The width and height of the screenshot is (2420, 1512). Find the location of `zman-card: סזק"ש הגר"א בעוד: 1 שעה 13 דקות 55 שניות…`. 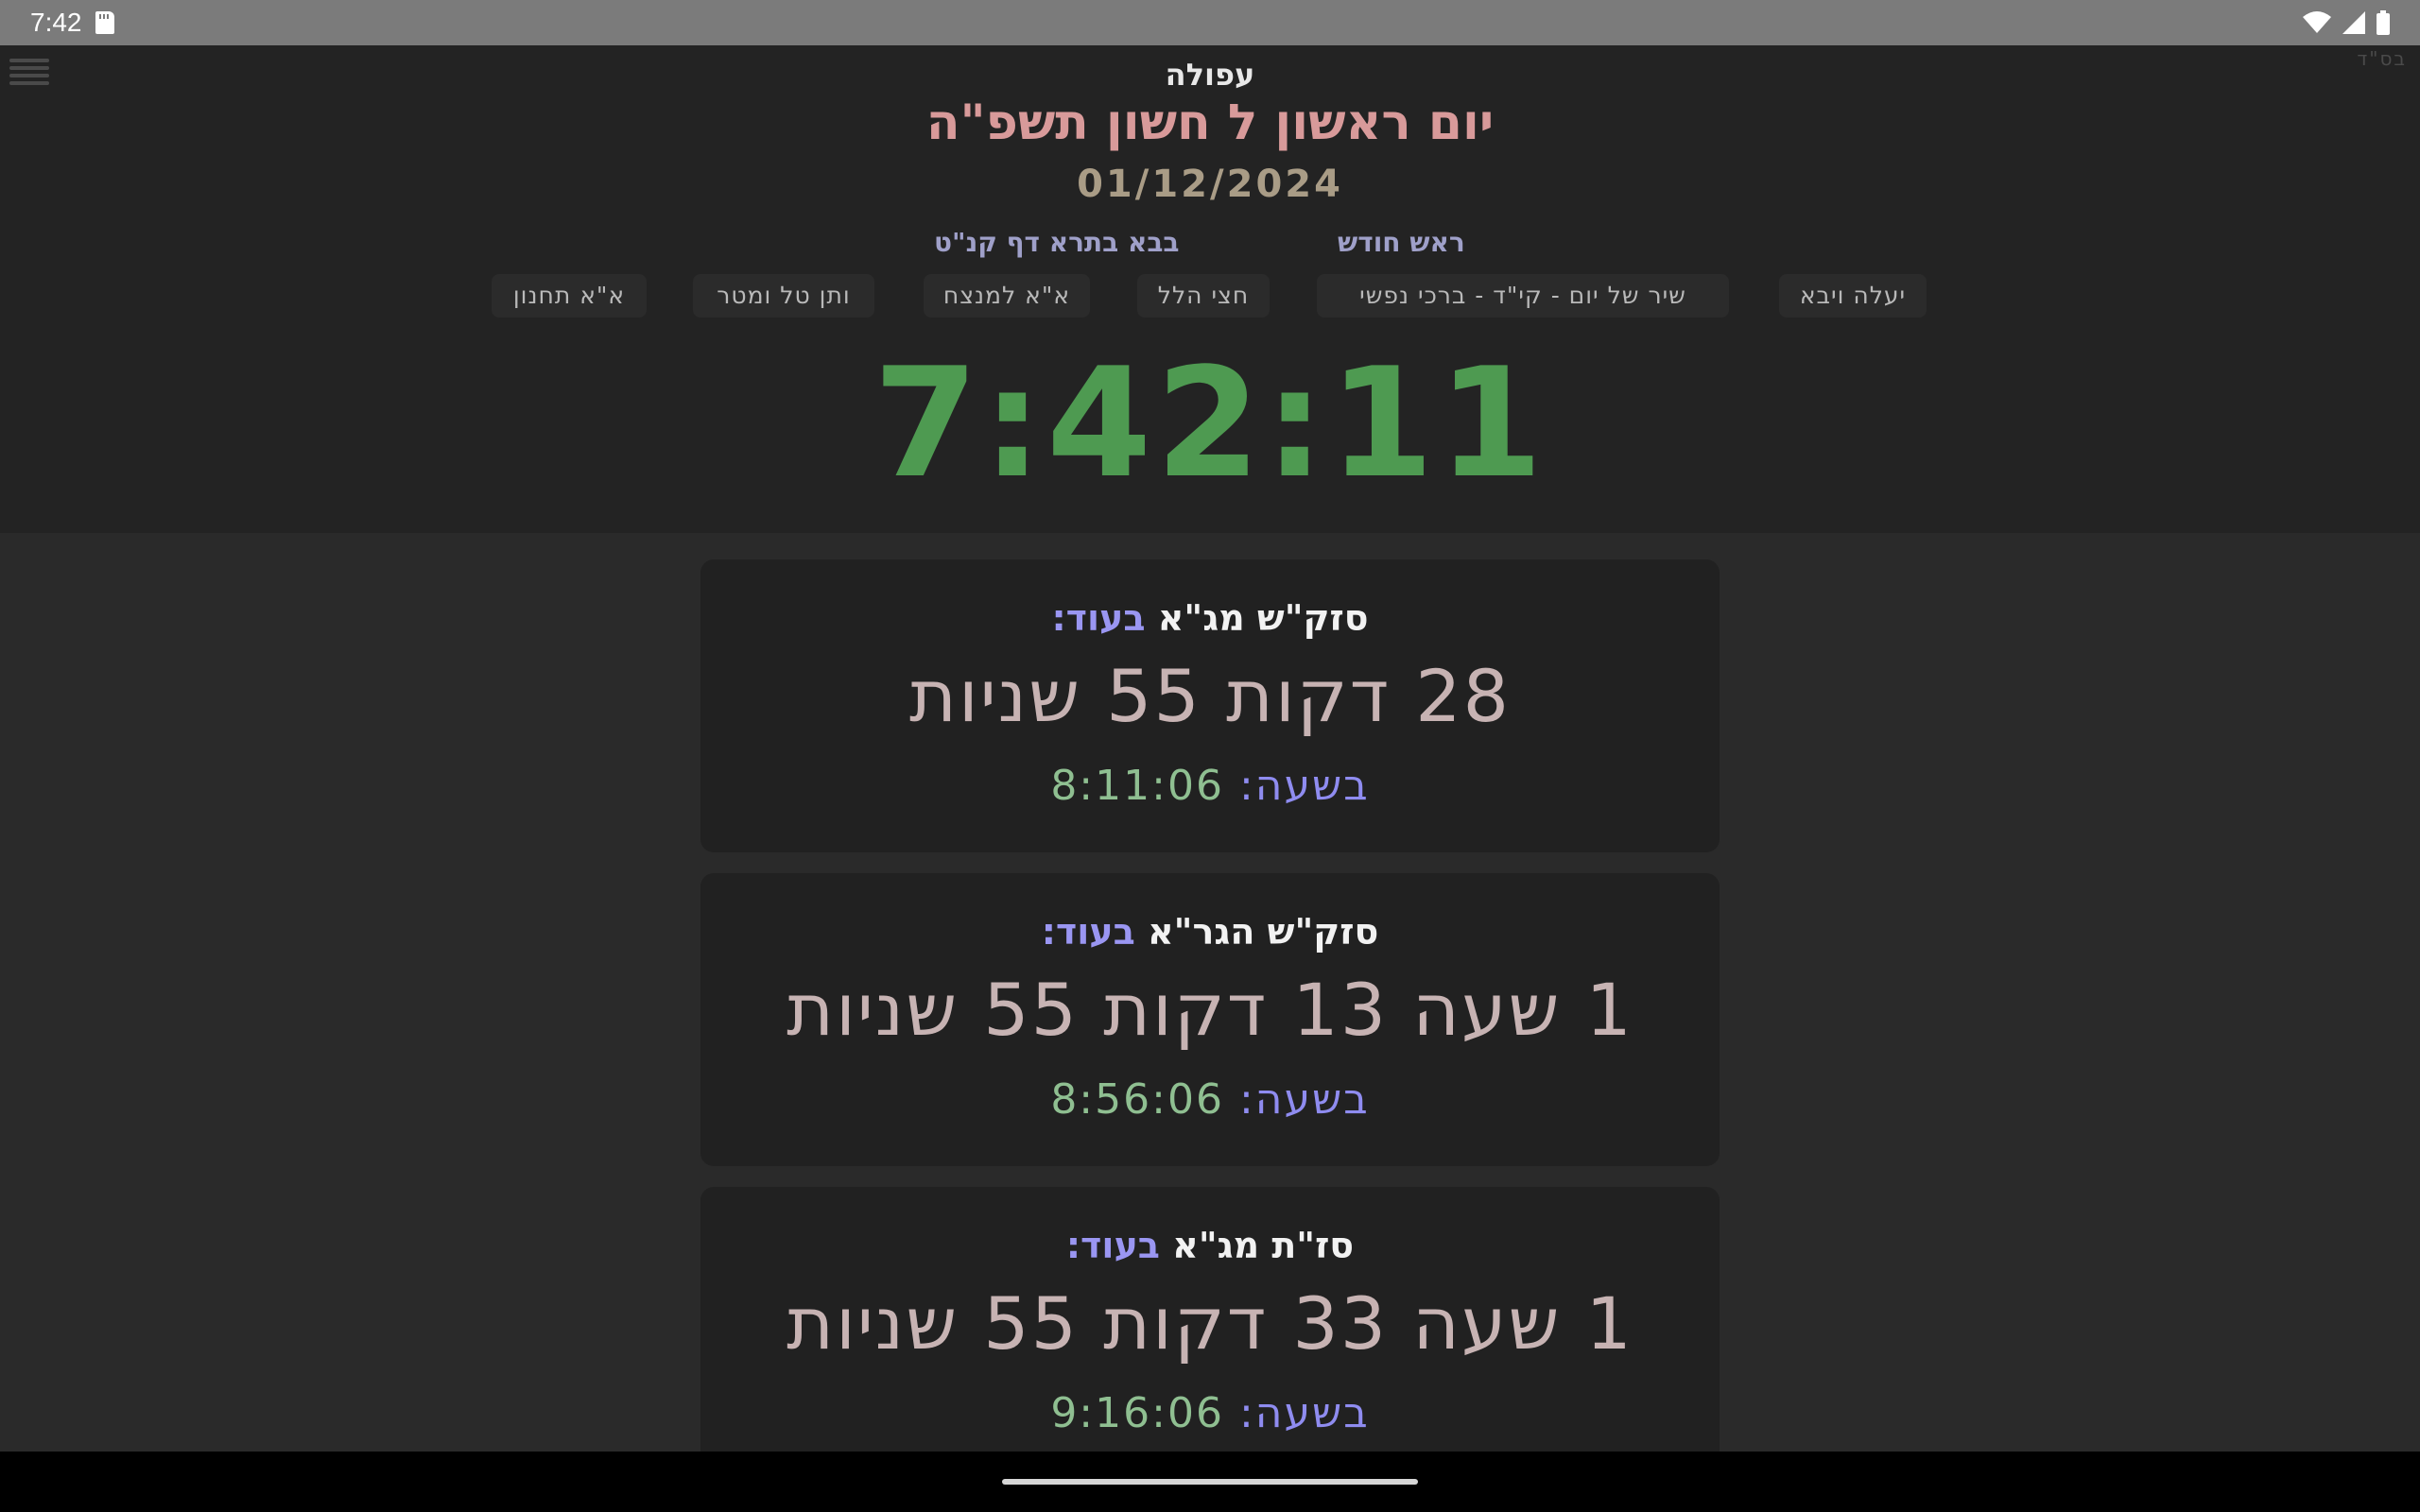

zman-card: סזק"ש הגר"א בעוד: 1 שעה 13 דקות 55 שניות… is located at coordinates (1210, 1019).